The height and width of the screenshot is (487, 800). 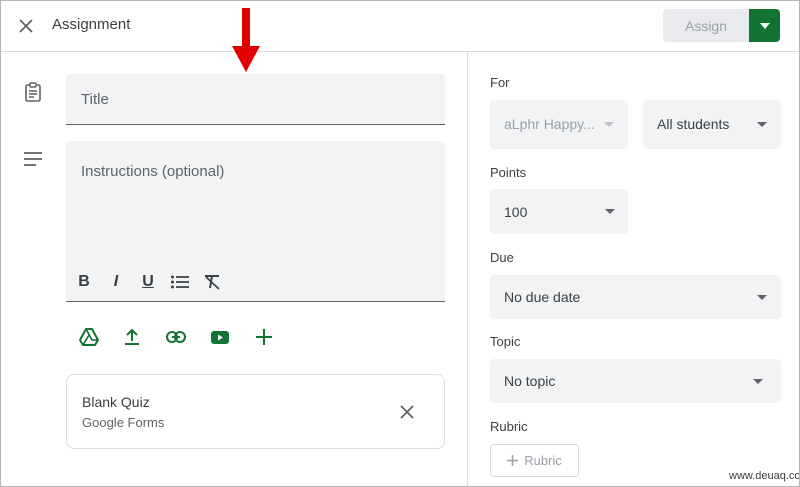 I want to click on close-button, so click(x=26, y=26).